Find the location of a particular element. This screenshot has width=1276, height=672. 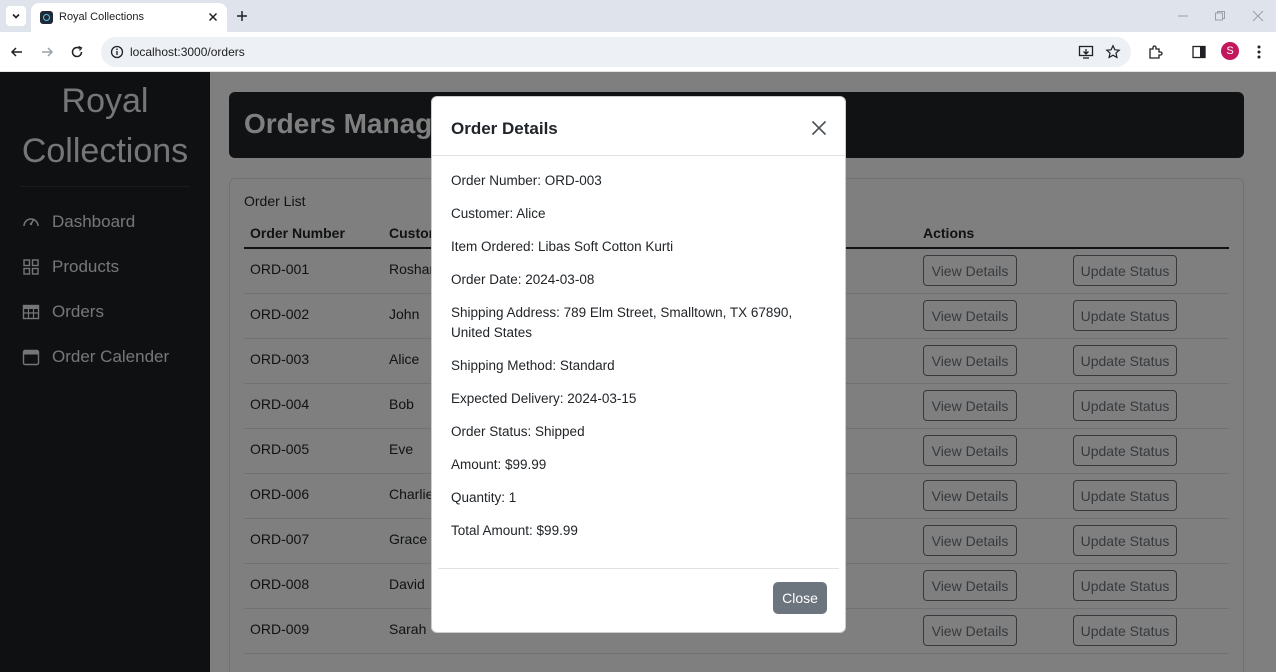

detail-order-number: Order Number: ORD-003 is located at coordinates (526, 180).